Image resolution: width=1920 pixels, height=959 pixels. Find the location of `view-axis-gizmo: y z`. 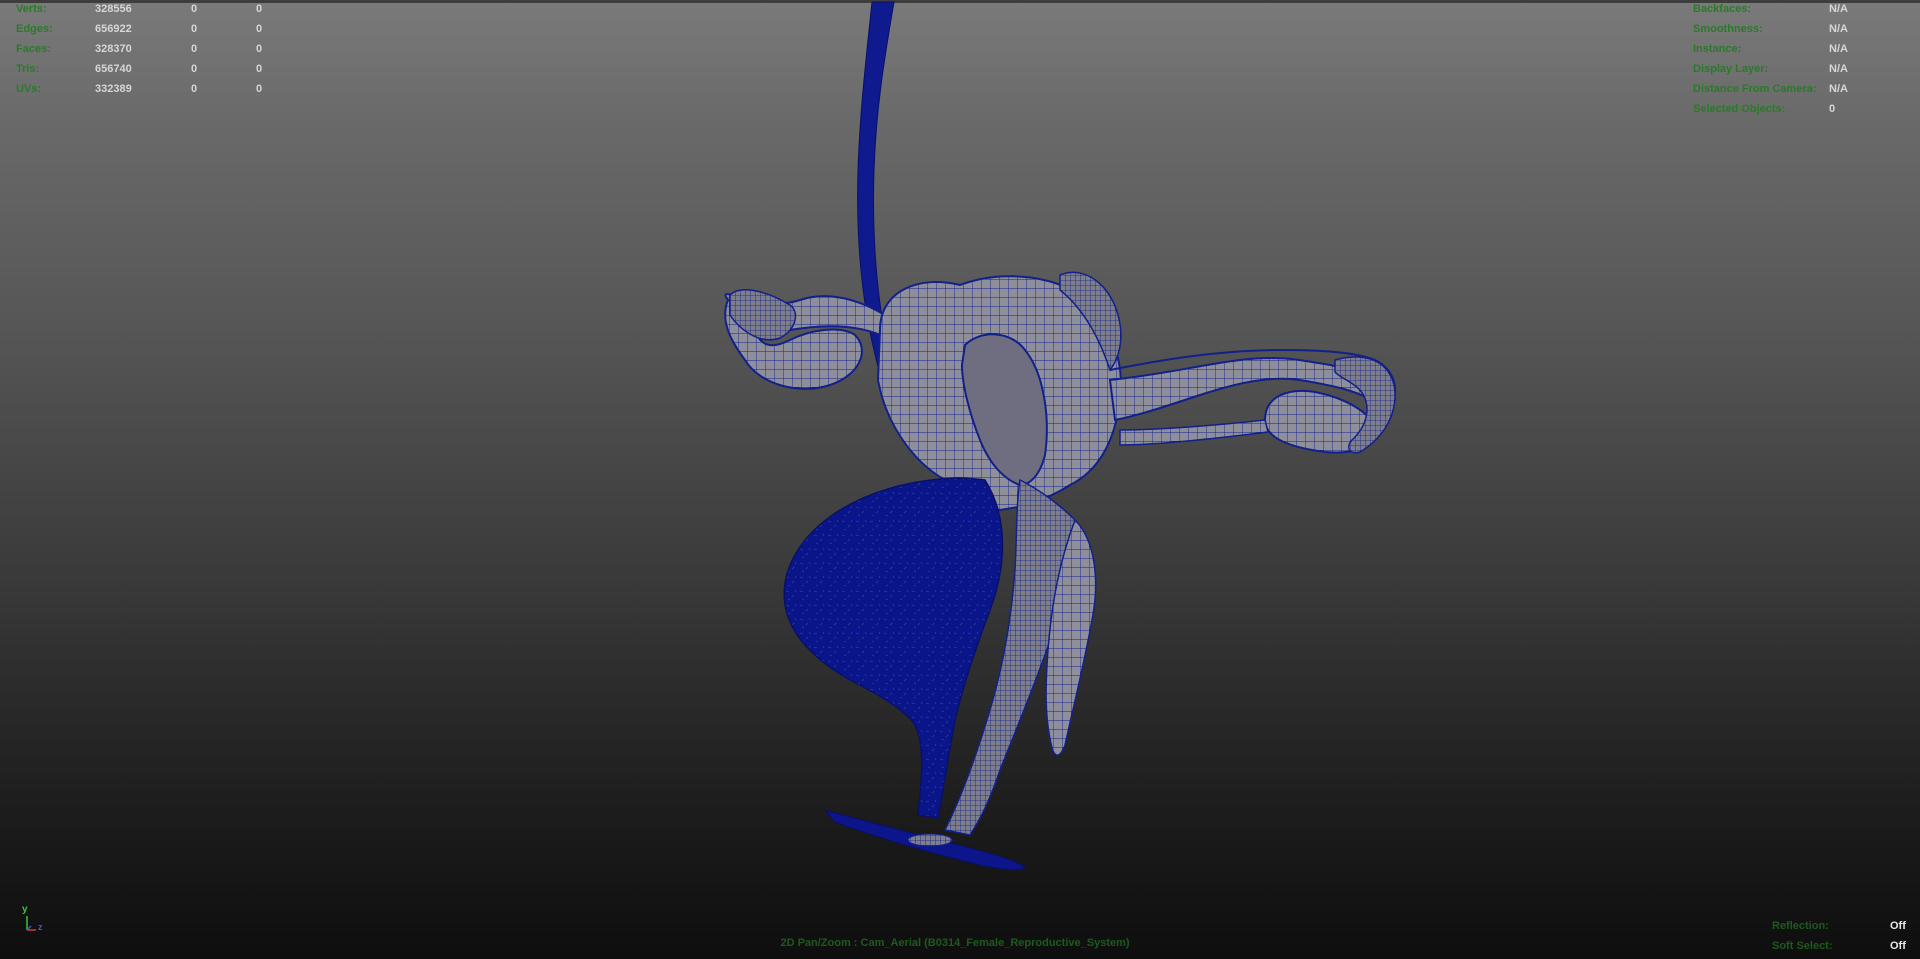

view-axis-gizmo: y z is located at coordinates (33, 919).